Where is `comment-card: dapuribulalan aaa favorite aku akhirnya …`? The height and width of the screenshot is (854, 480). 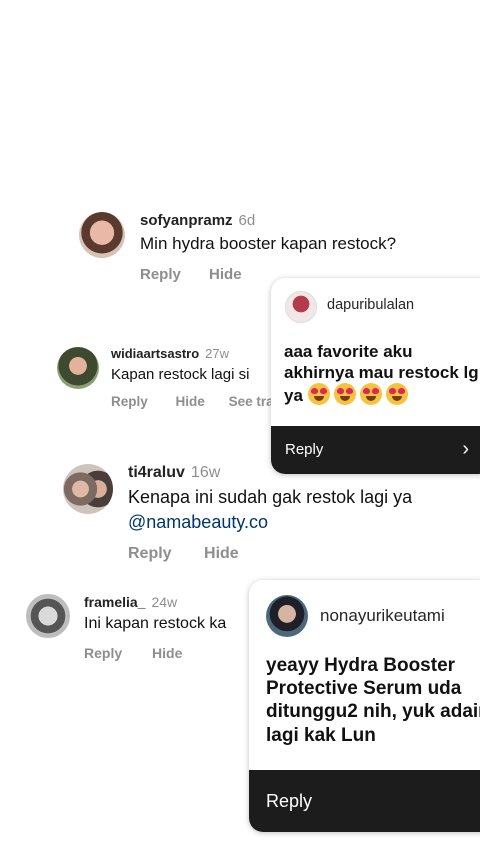 comment-card: dapuribulalan aaa favorite aku akhirnya … is located at coordinates (375, 376).